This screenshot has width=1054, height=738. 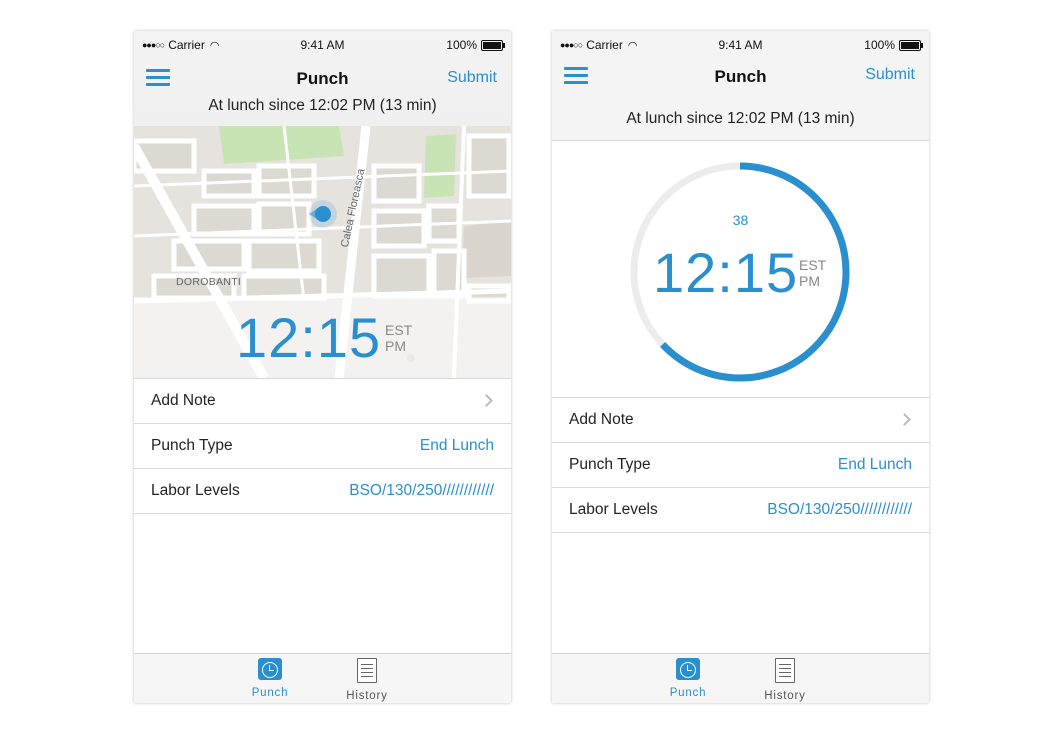 I want to click on seconds-counter: 38, so click(x=740, y=220).